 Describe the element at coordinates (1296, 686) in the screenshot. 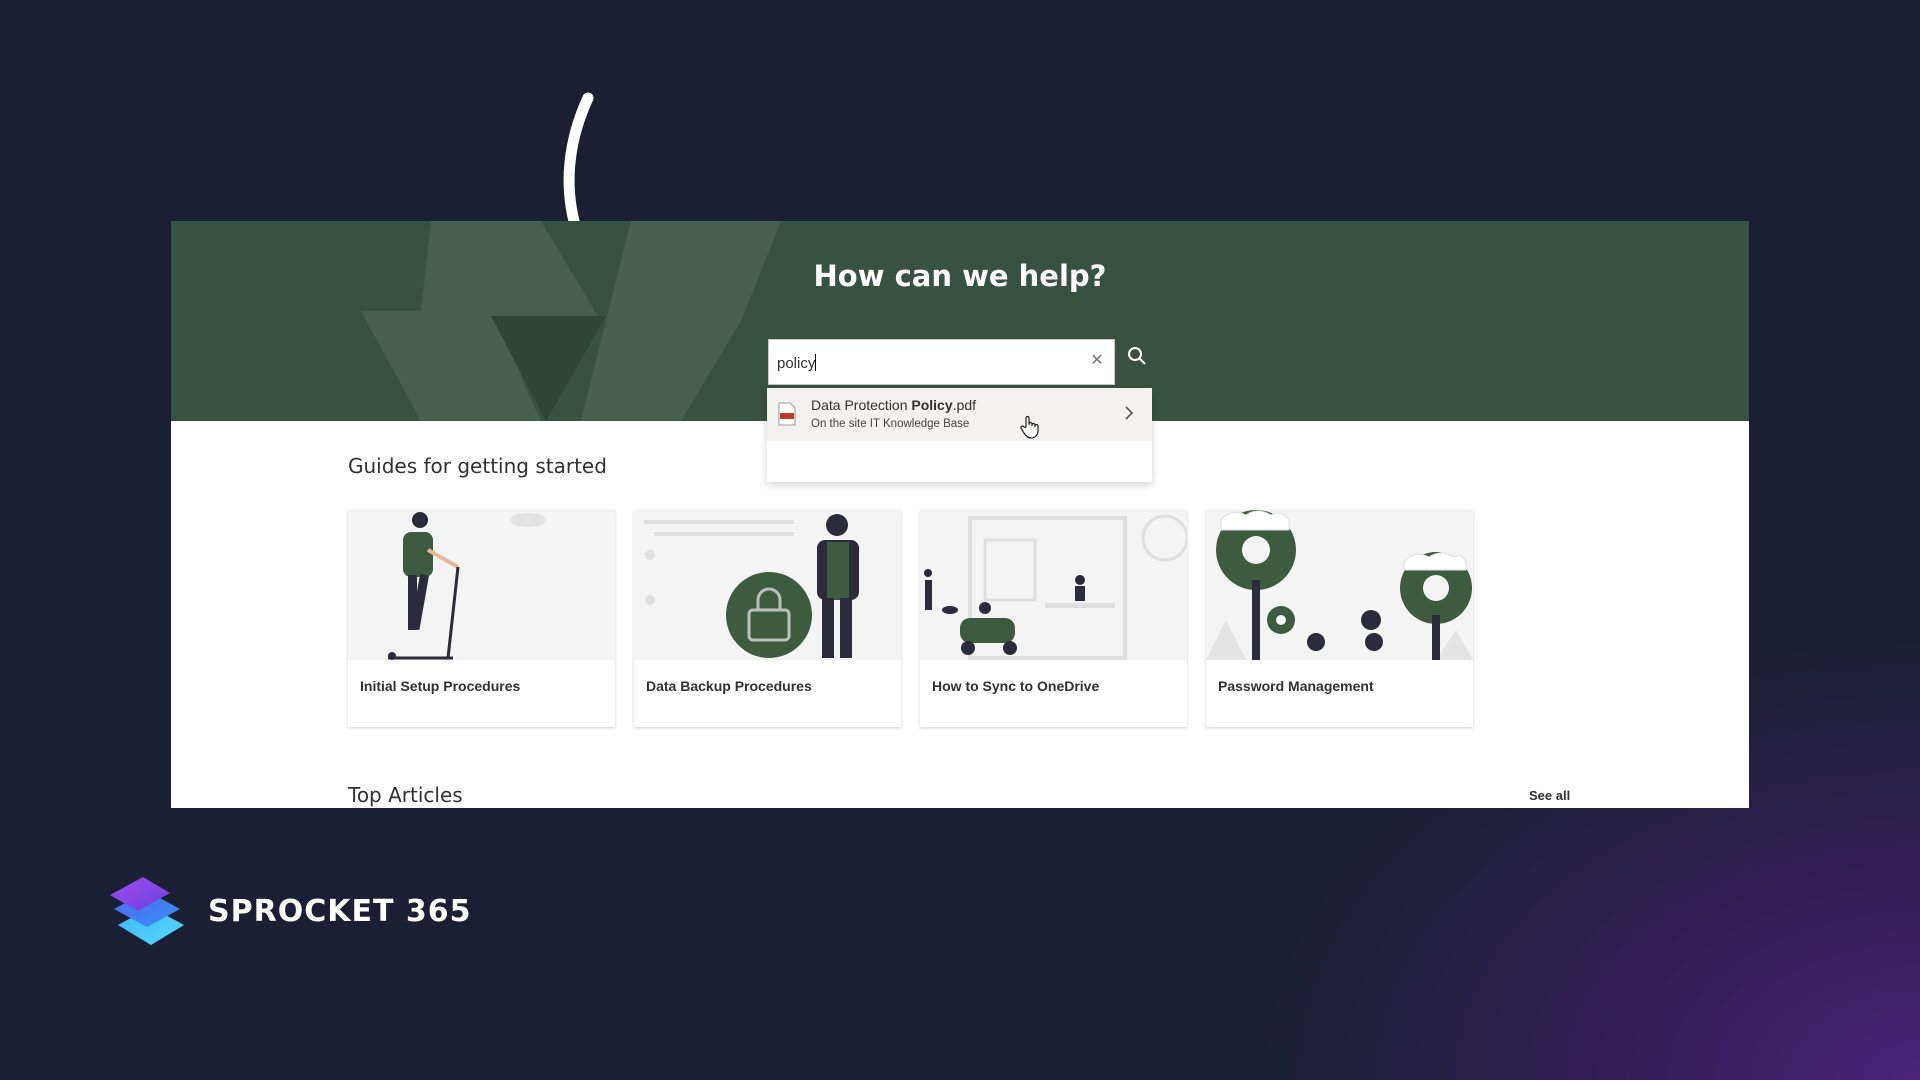

I see `guide-card-label: Password Management` at that location.